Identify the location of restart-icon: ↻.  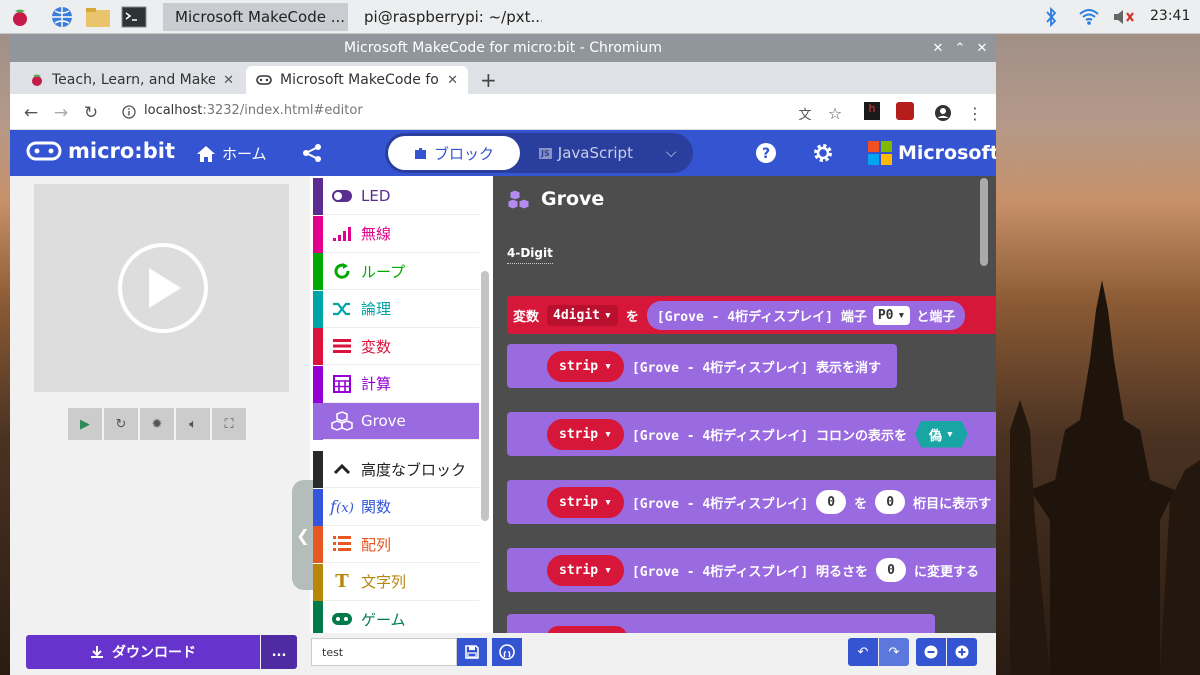
(121, 424).